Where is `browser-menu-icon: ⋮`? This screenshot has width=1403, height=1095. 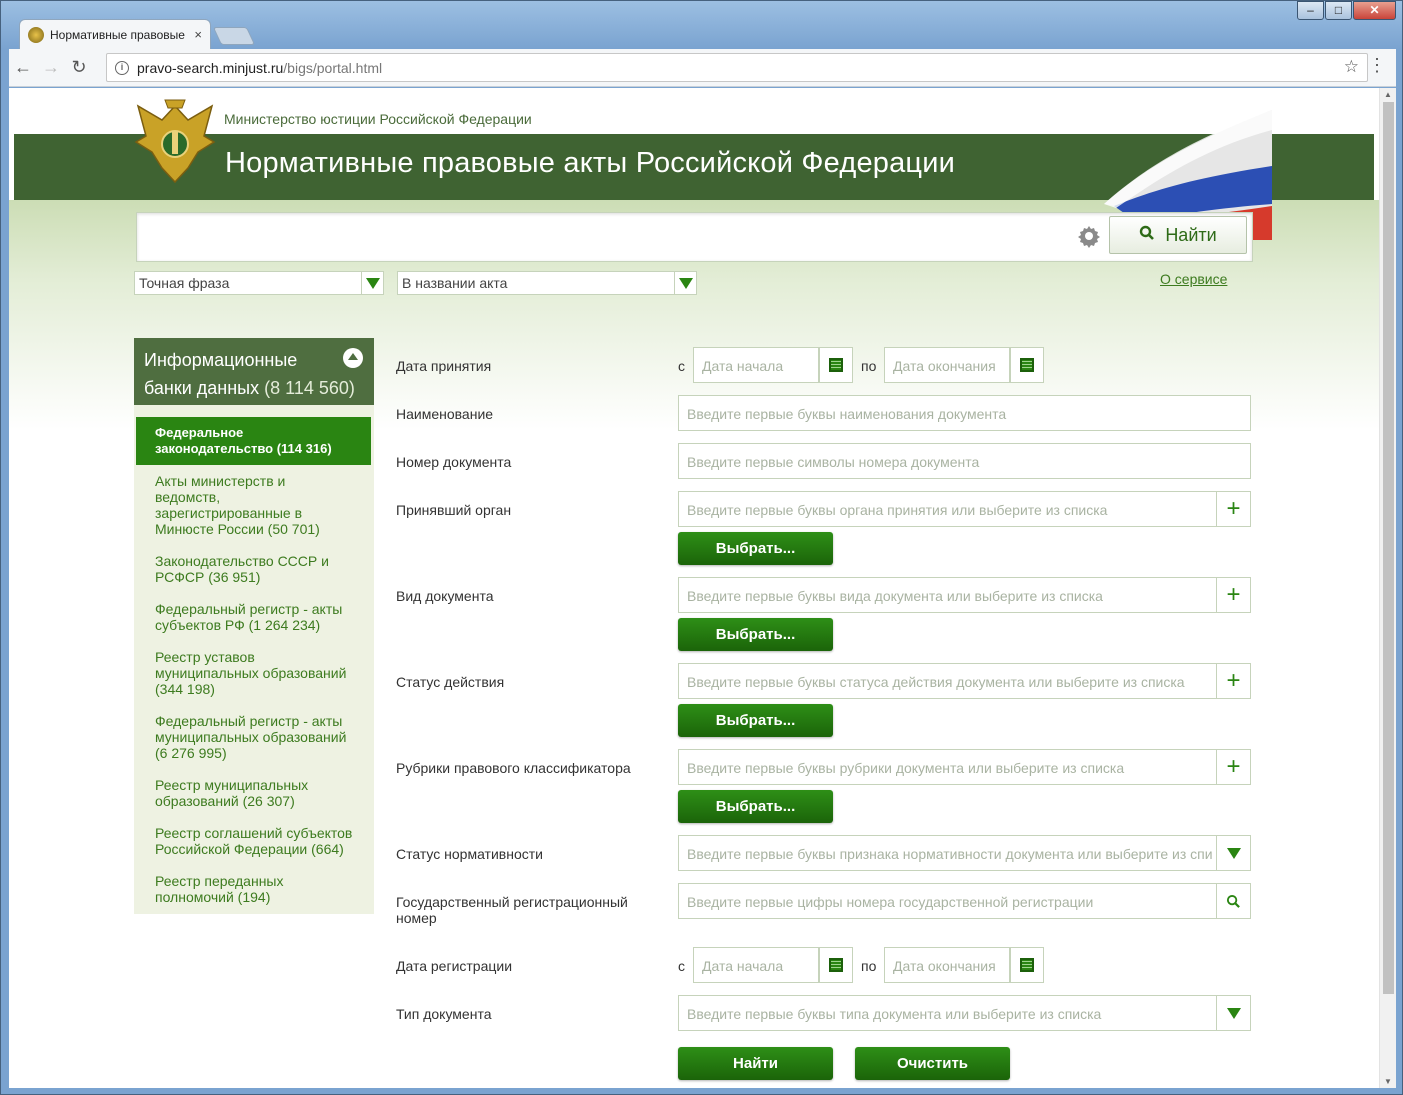 browser-menu-icon: ⋮ is located at coordinates (1377, 65).